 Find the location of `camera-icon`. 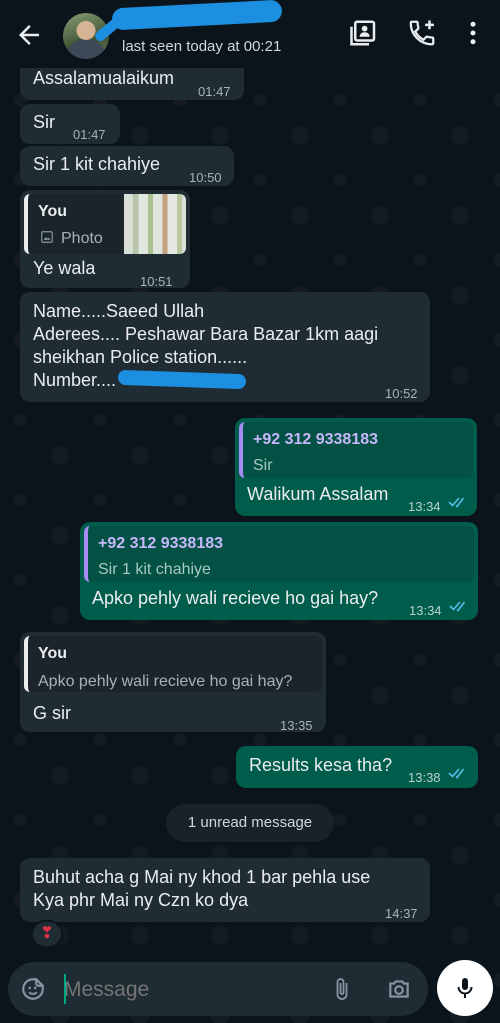

camera-icon is located at coordinates (399, 989).